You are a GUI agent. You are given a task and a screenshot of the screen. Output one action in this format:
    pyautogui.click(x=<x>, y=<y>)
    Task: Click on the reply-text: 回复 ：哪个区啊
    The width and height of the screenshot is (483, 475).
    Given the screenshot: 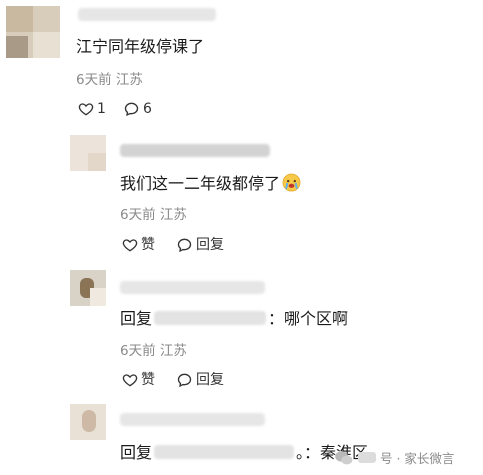 What is the action you would take?
    pyautogui.click(x=234, y=318)
    